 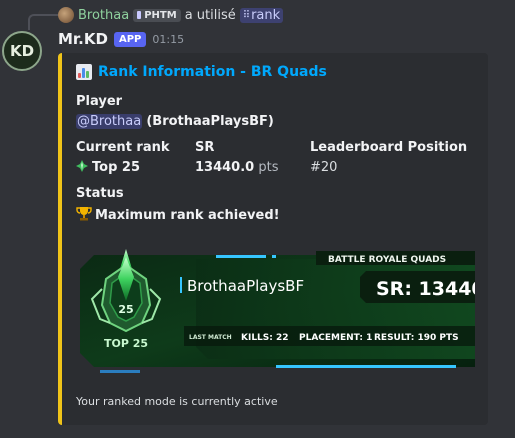 What do you see at coordinates (84, 72) in the screenshot?
I see `bar-chart-icon` at bounding box center [84, 72].